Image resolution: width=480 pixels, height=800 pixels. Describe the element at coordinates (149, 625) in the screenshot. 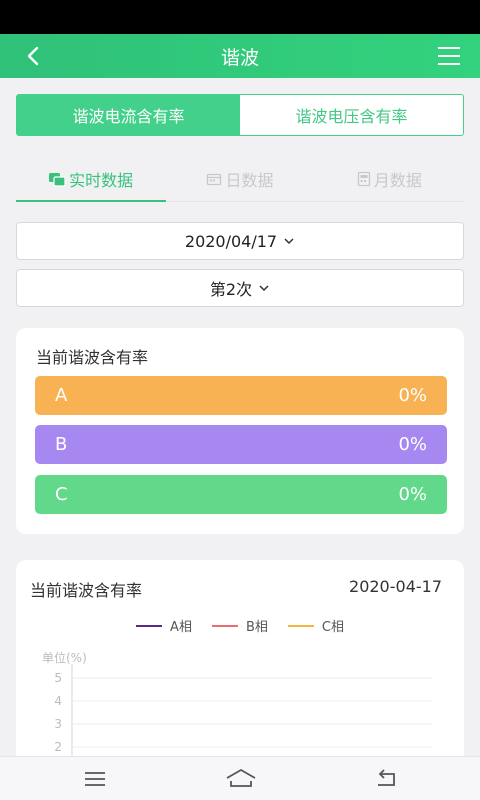

I see `legend-swatch-a` at that location.